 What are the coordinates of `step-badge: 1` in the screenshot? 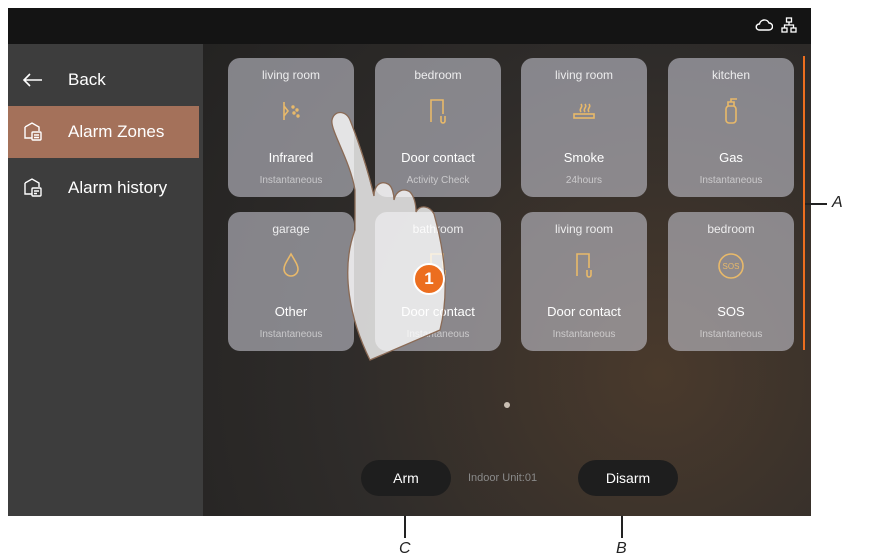 It's located at (429, 279).